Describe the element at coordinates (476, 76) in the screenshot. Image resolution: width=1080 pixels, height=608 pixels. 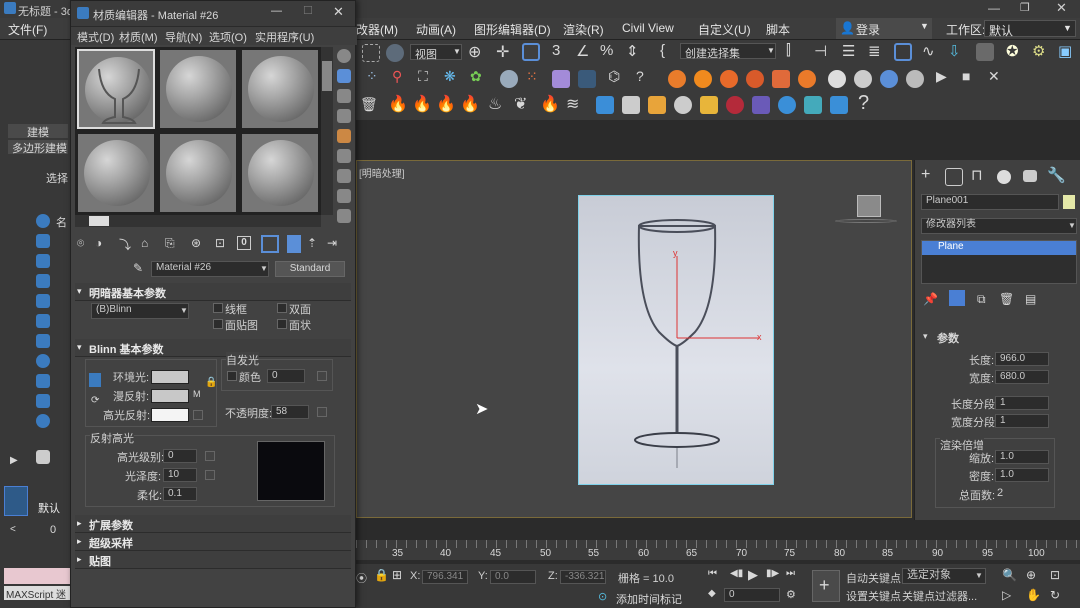
I see `plant-icon: ✿` at that location.